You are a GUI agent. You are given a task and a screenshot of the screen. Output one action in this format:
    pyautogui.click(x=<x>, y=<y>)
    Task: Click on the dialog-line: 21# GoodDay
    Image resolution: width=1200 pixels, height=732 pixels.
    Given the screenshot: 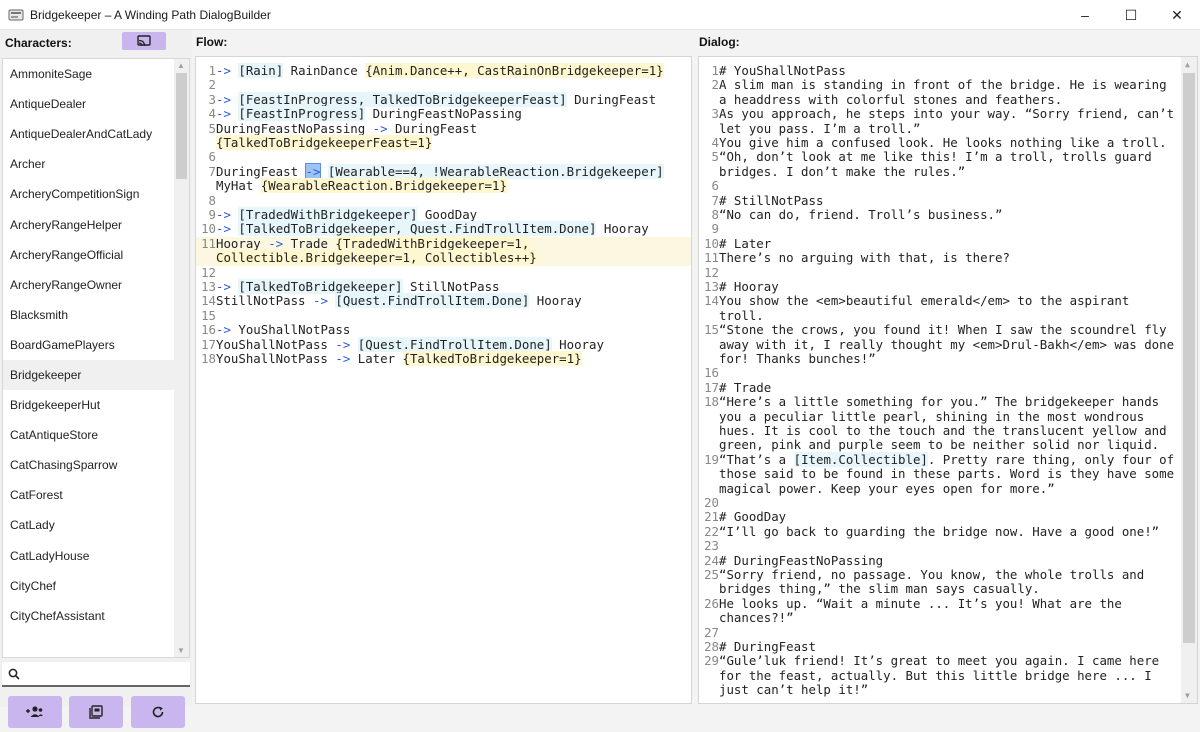 What is the action you would take?
    pyautogui.click(x=948, y=517)
    